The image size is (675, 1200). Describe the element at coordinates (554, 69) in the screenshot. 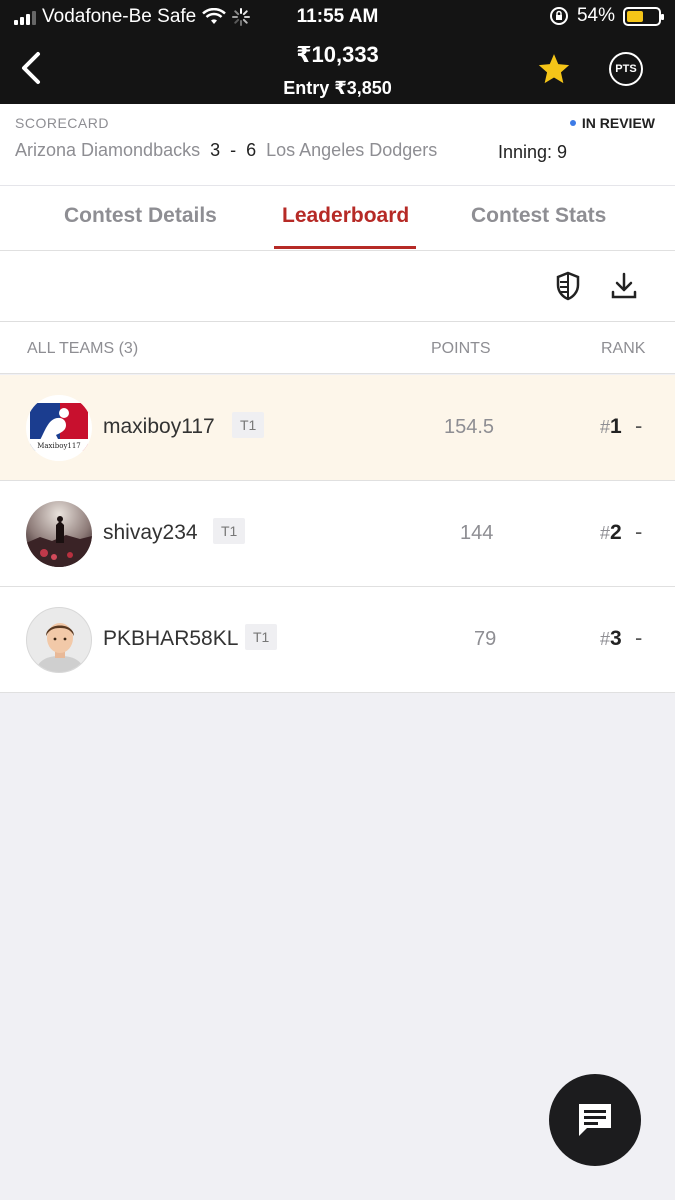

I see `favorite-star-icon` at that location.